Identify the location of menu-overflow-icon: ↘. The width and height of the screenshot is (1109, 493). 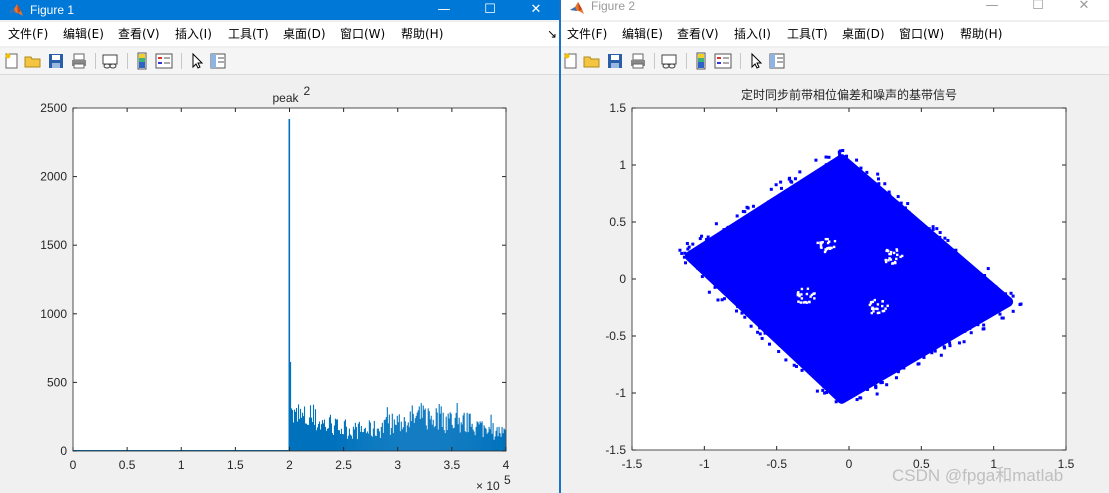
(552, 34).